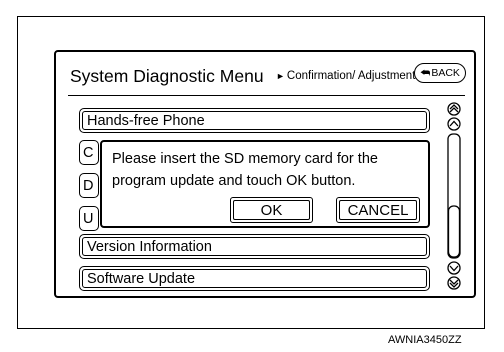 The width and height of the screenshot is (504, 352). I want to click on back-arrow-icon: ⮪, so click(425, 72).